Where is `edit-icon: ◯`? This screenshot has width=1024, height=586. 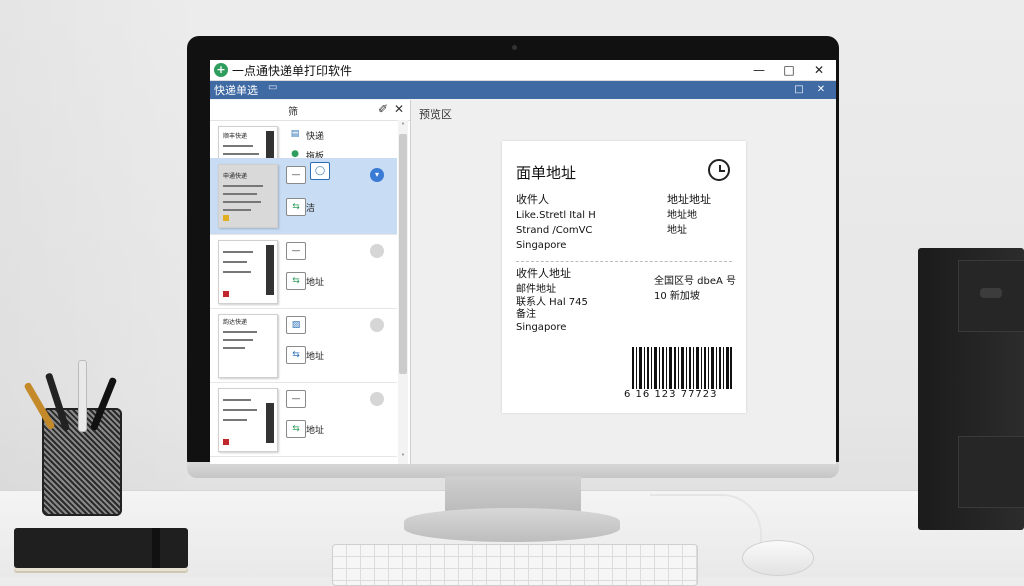
edit-icon: ◯ is located at coordinates (320, 171).